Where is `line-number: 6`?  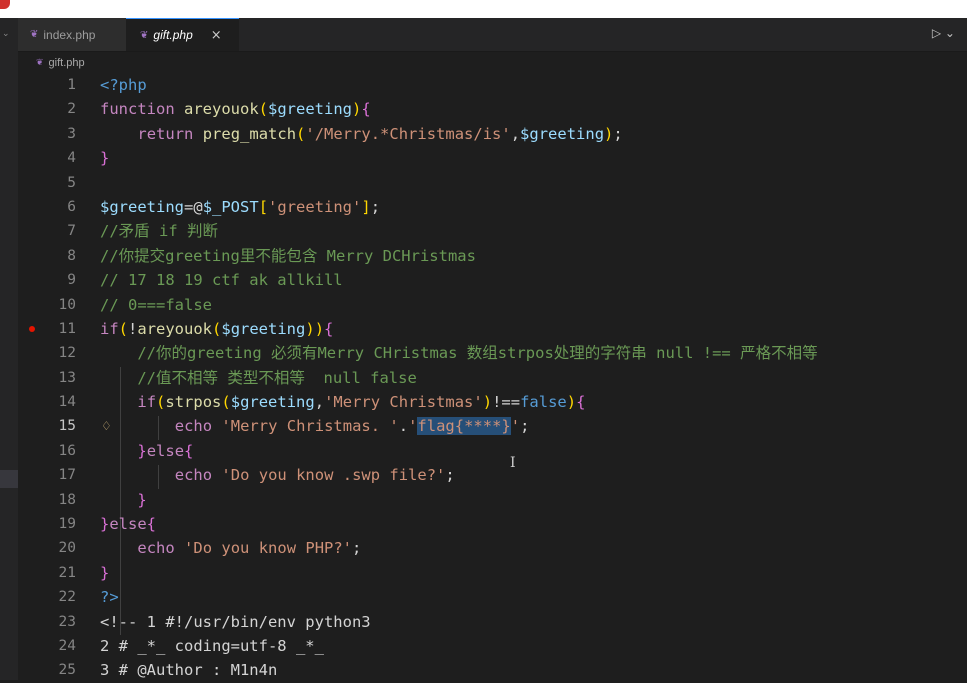
line-number: 6 is located at coordinates (71, 206).